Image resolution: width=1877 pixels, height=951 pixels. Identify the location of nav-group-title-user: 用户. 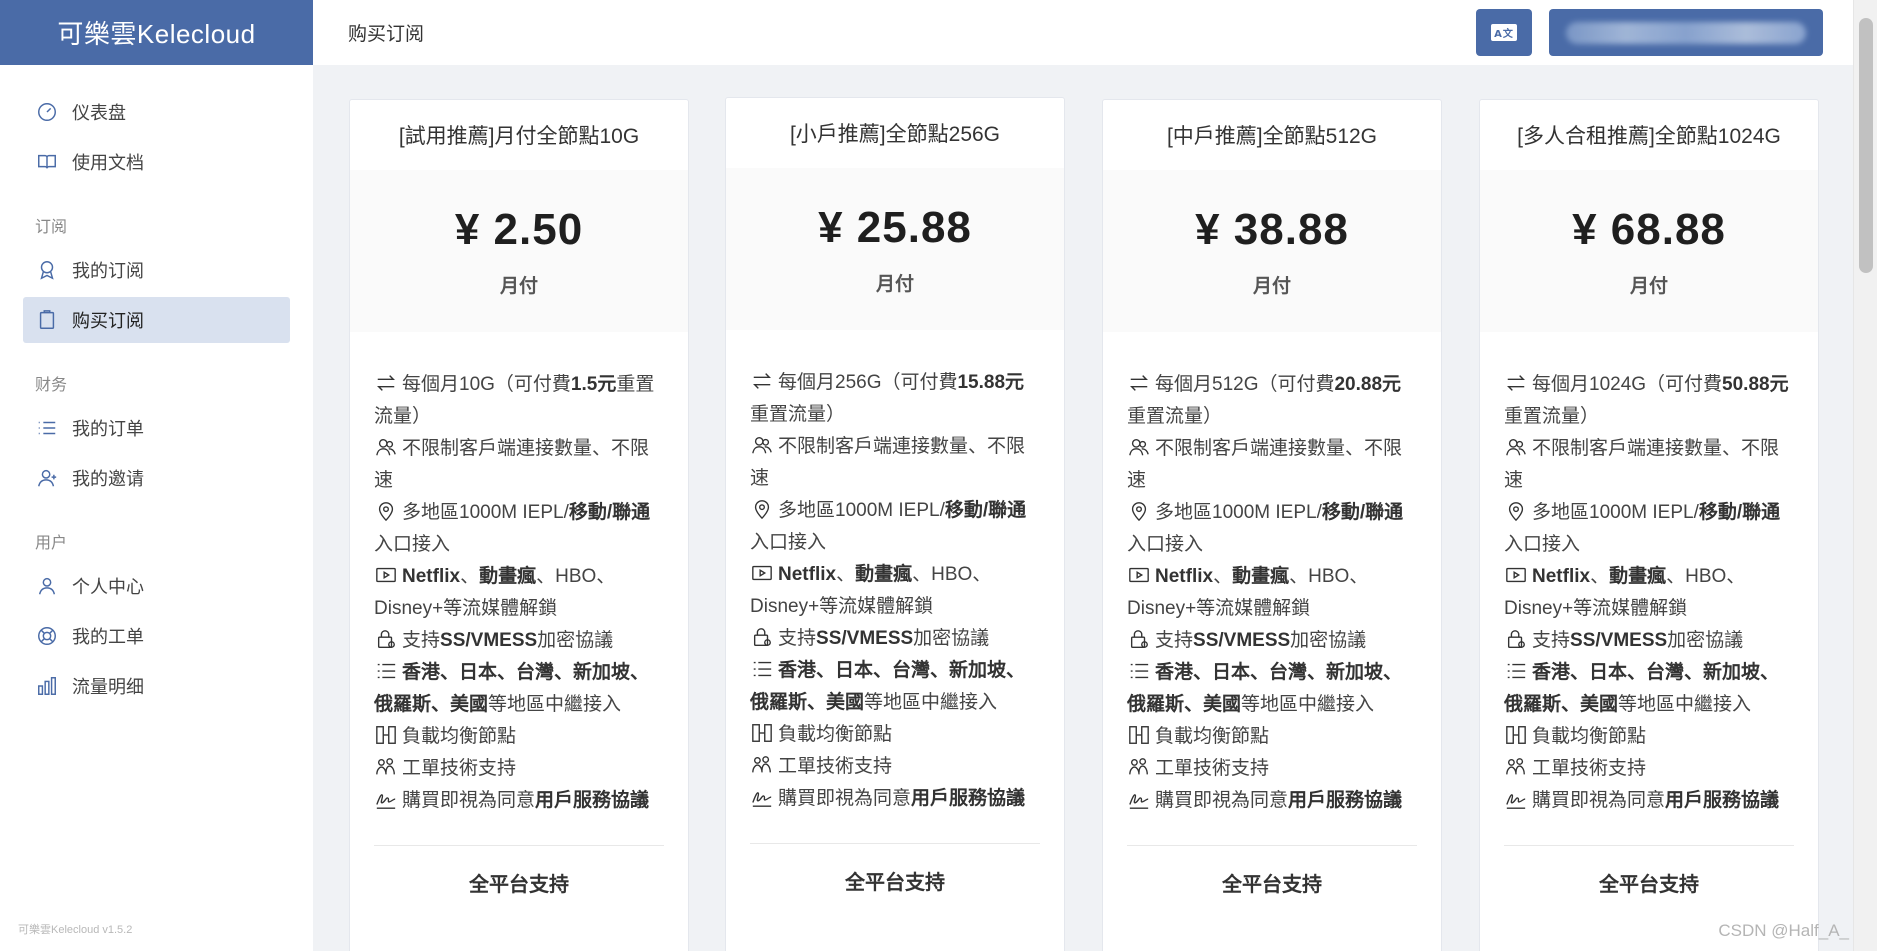
(51, 543).